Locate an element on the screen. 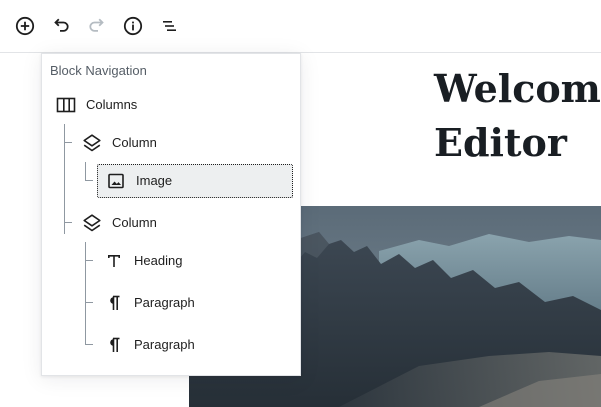 The width and height of the screenshot is (601, 407). block-nav-item-columns: Columns is located at coordinates (172, 105).